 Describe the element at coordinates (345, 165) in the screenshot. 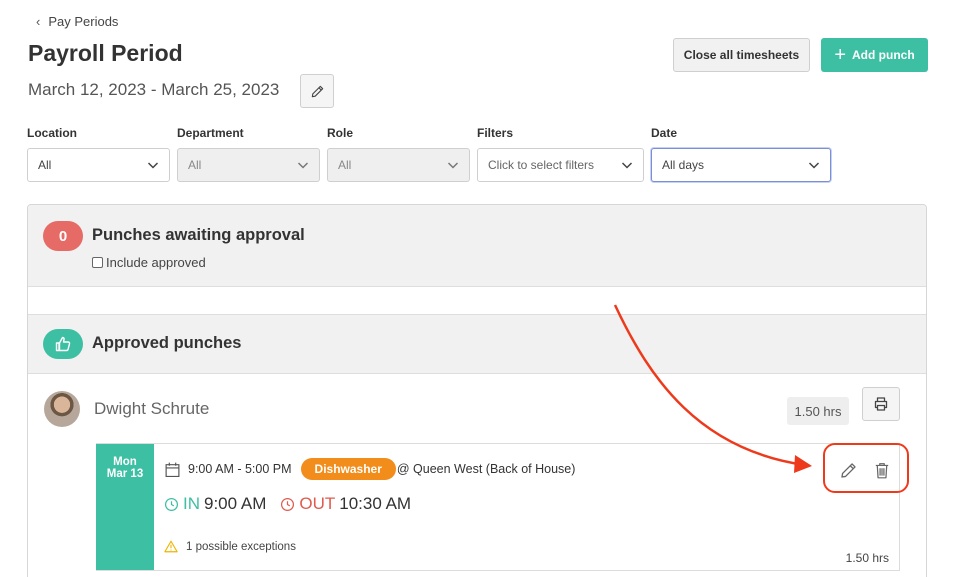

I see `role-select-value: All` at that location.